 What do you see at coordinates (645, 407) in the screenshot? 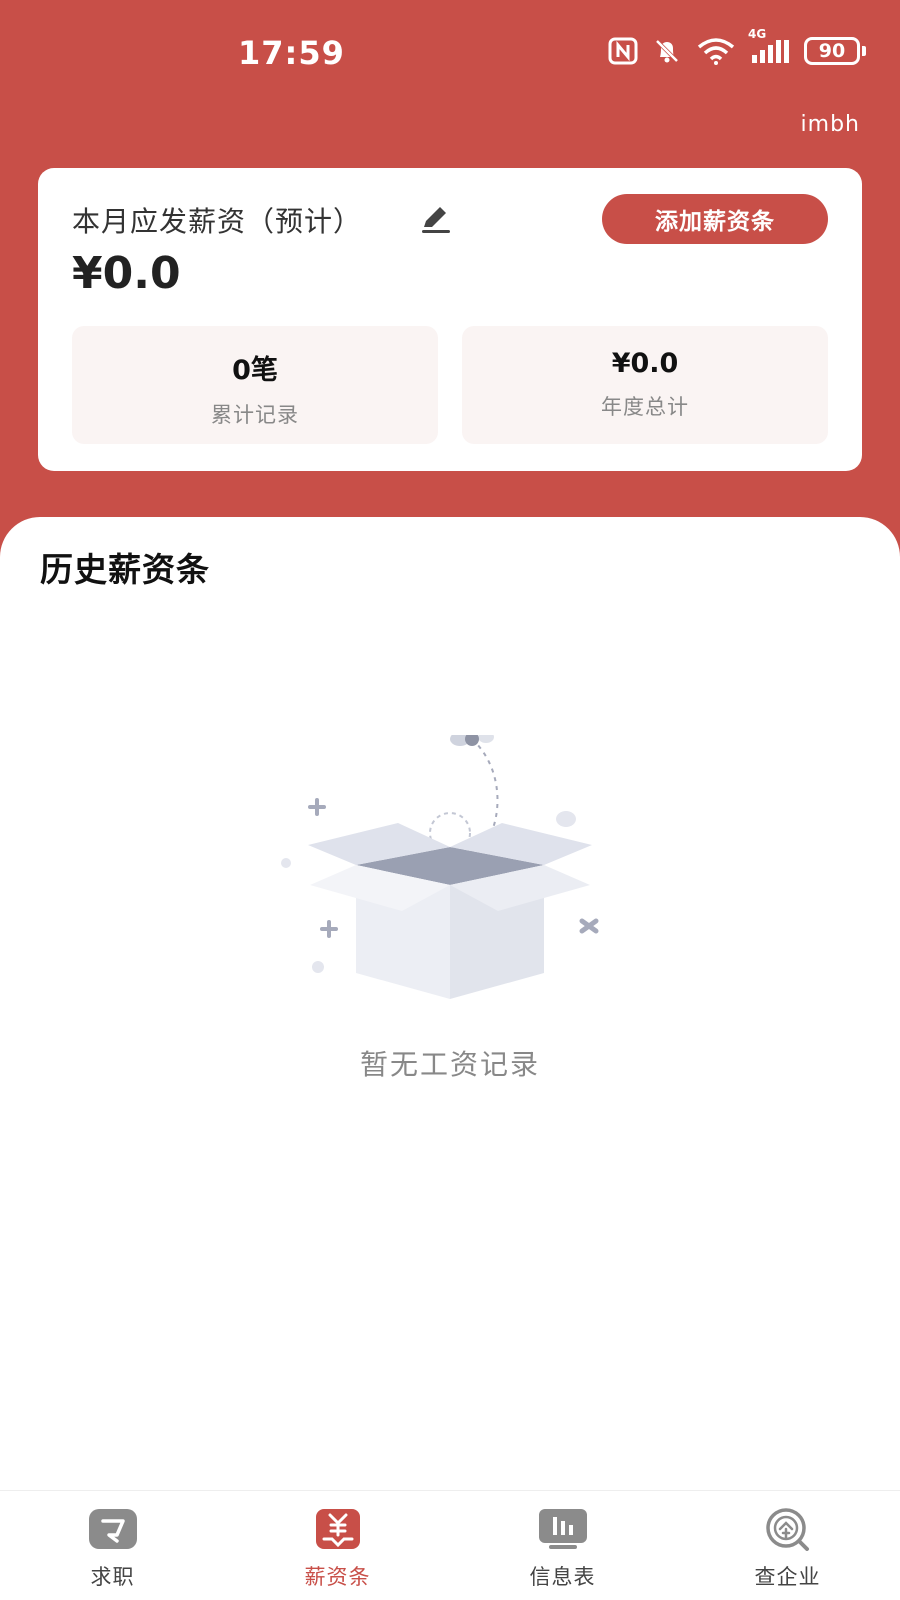
I see `stat-label: 年度总计` at bounding box center [645, 407].